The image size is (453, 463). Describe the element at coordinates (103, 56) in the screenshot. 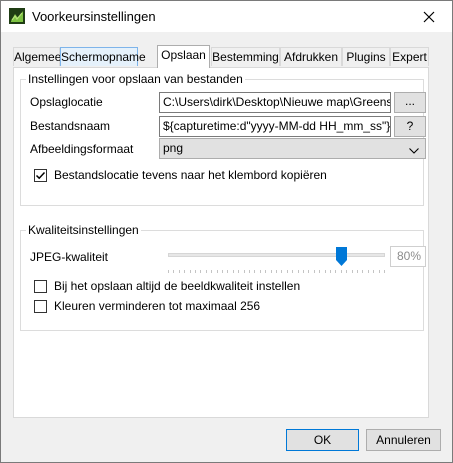

I see `tab-schermopname: Schermopname` at that location.